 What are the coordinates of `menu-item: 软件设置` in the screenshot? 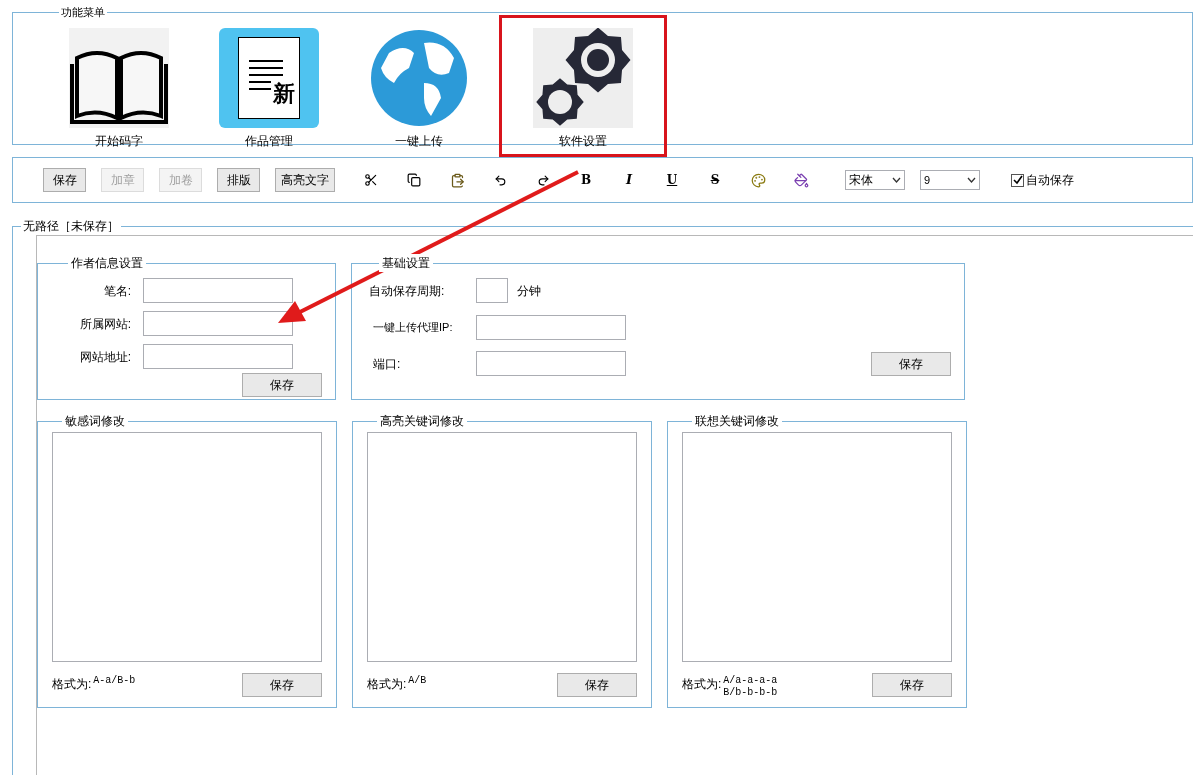 It's located at (583, 85).